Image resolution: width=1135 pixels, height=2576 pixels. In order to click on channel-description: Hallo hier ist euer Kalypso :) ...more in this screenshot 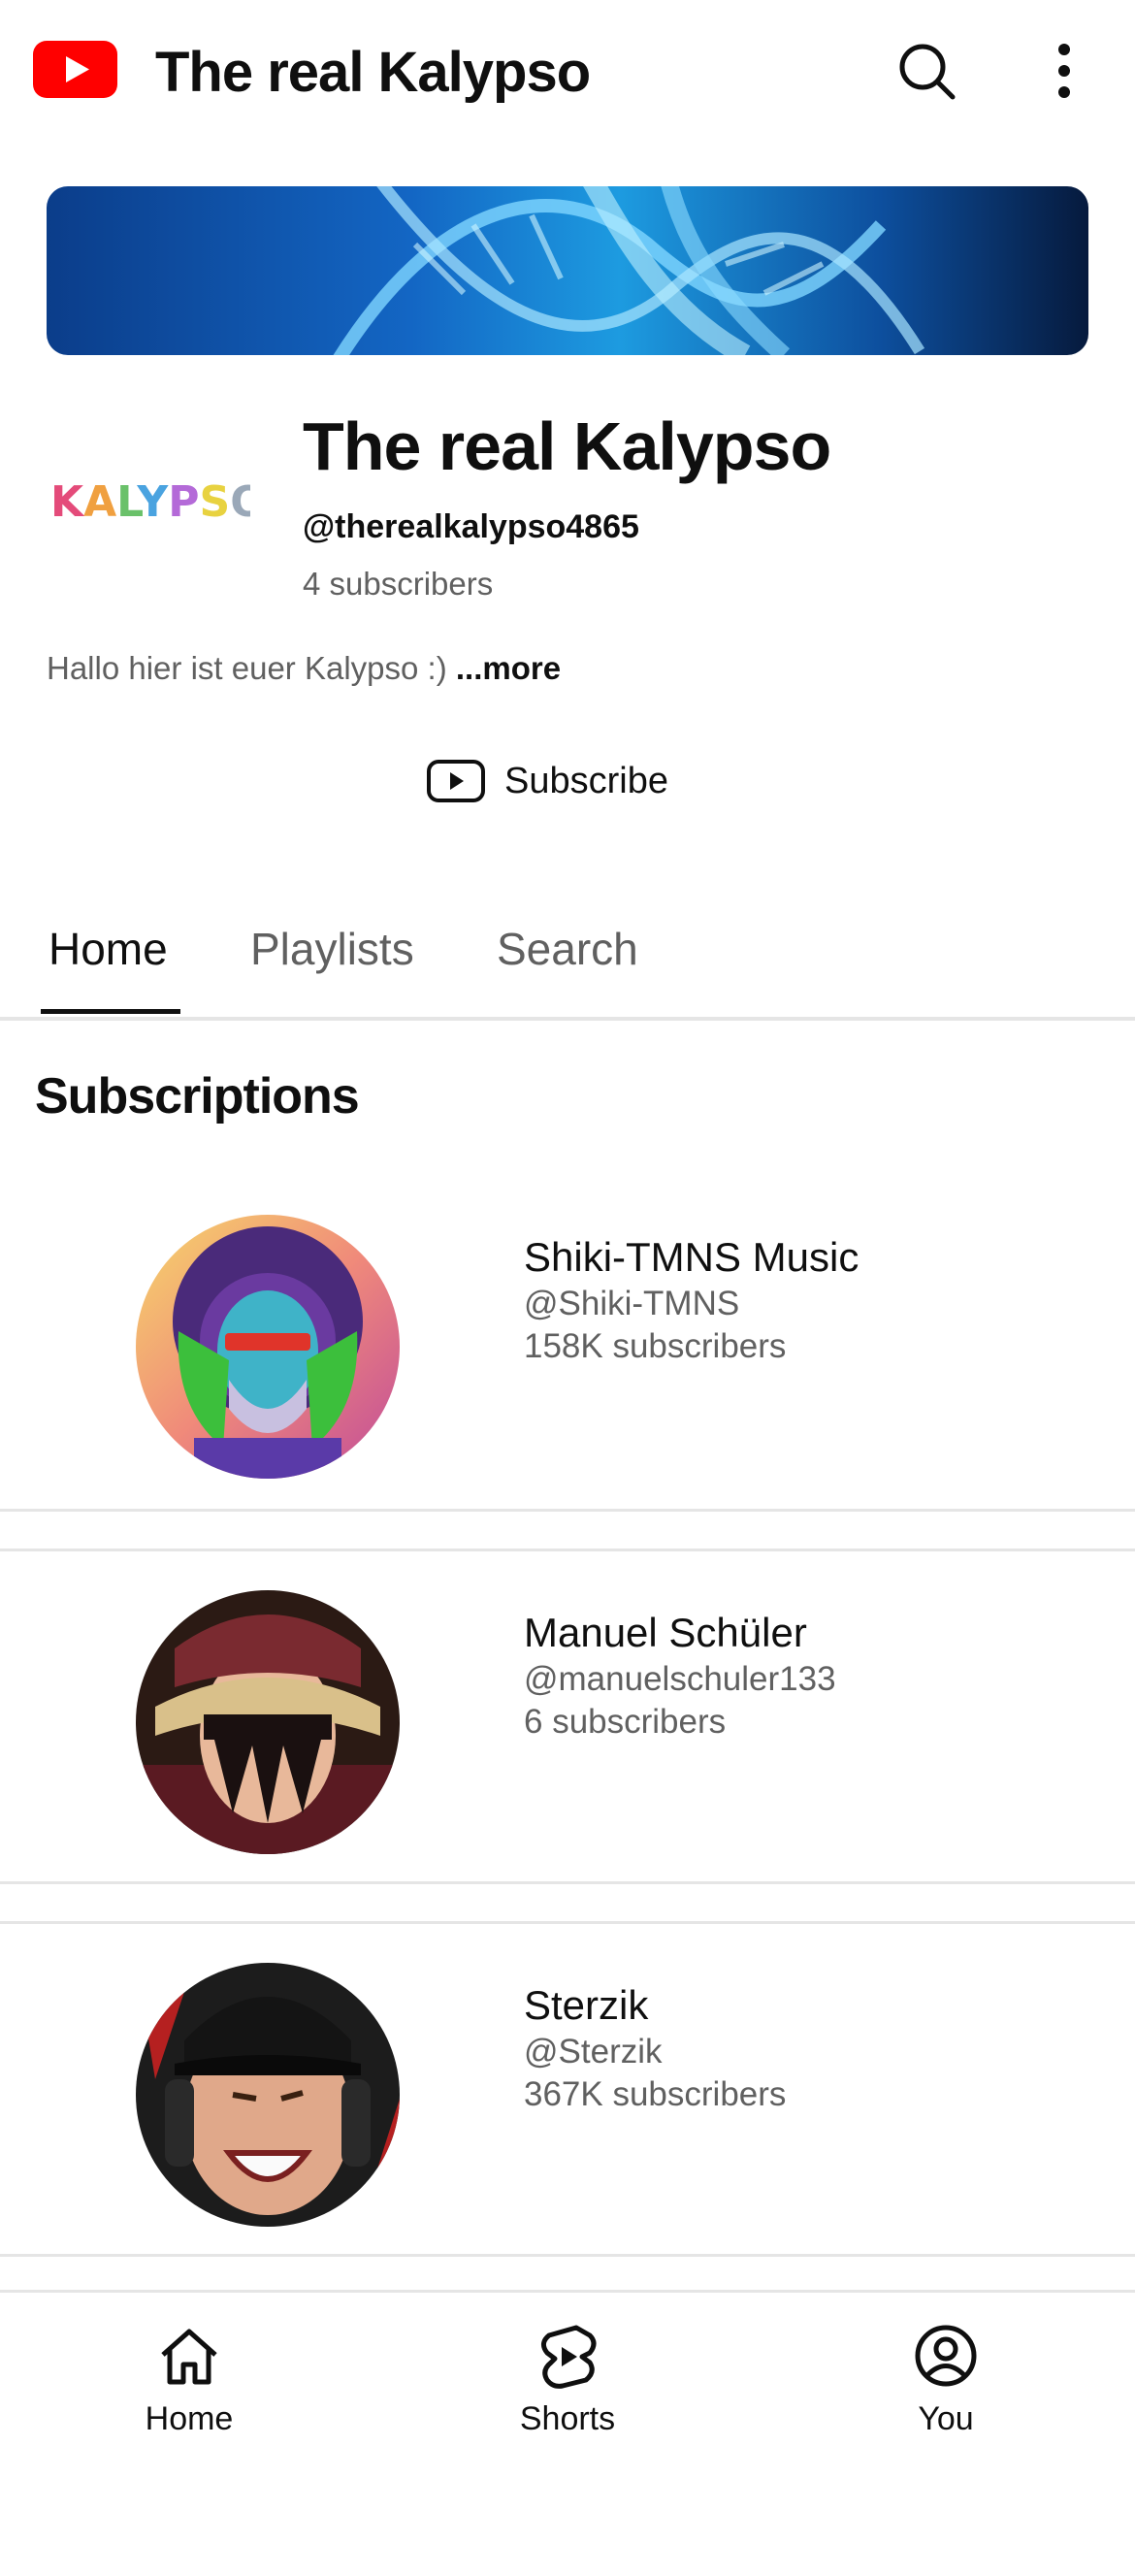, I will do `click(304, 669)`.